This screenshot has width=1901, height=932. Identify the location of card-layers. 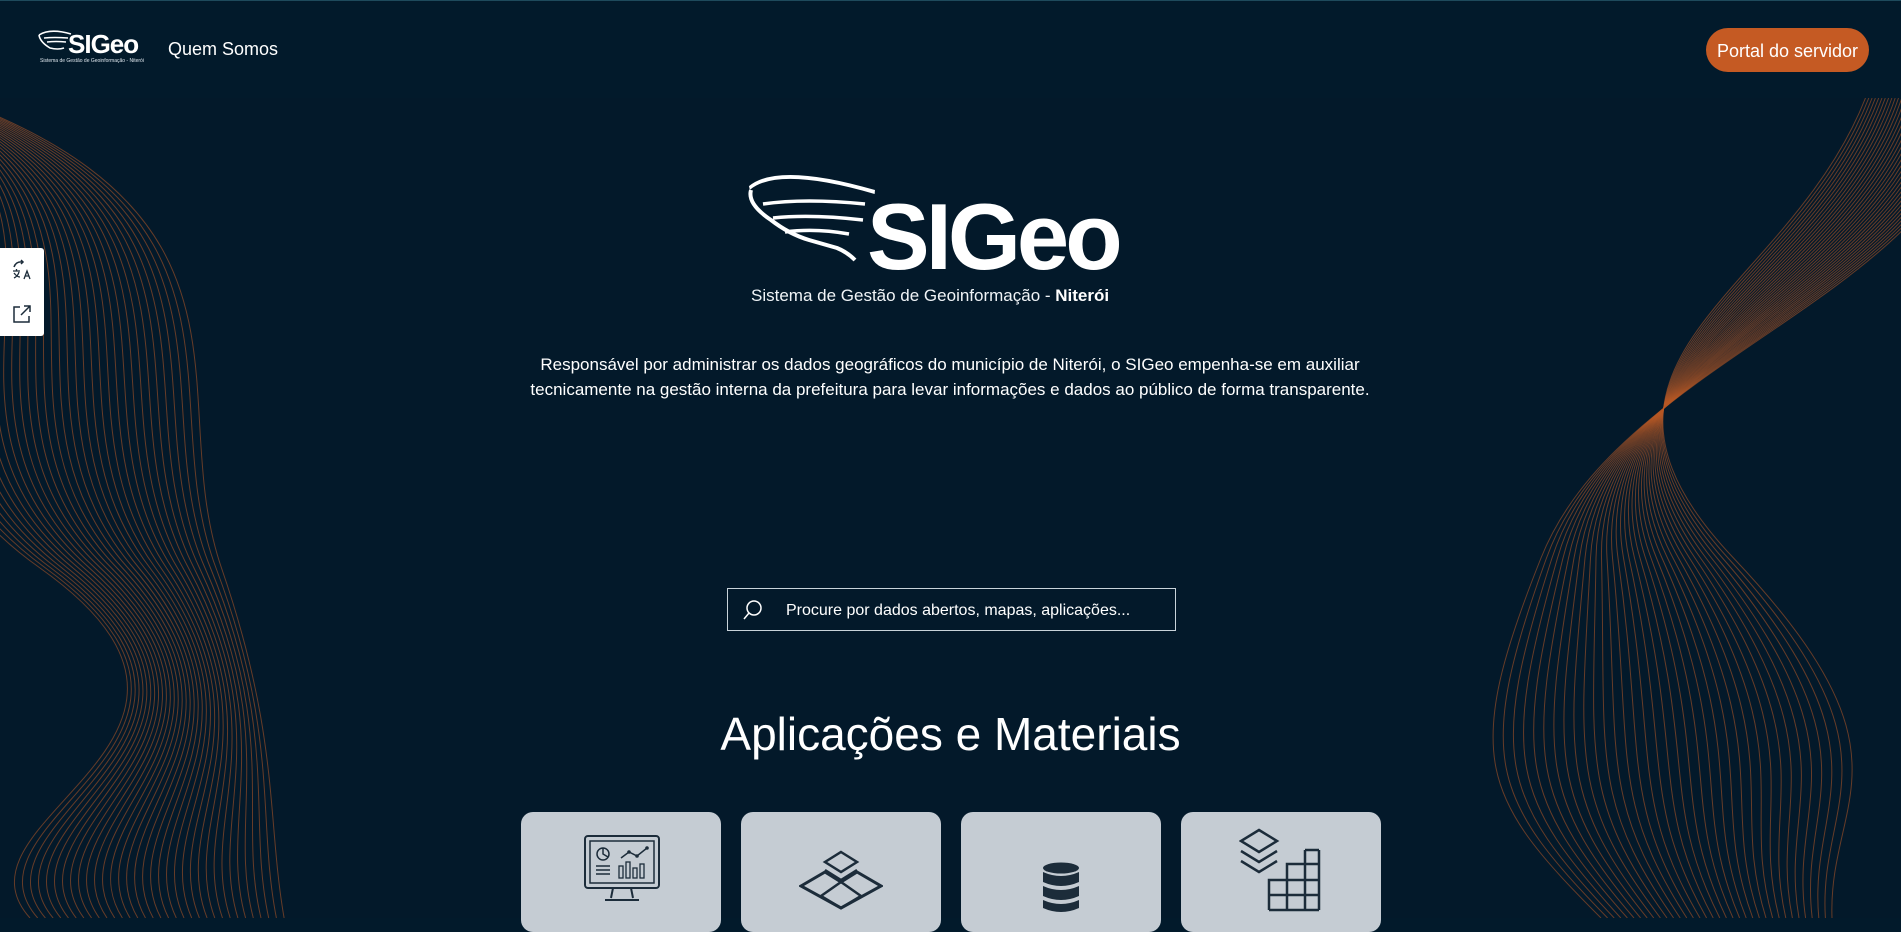
(1281, 872).